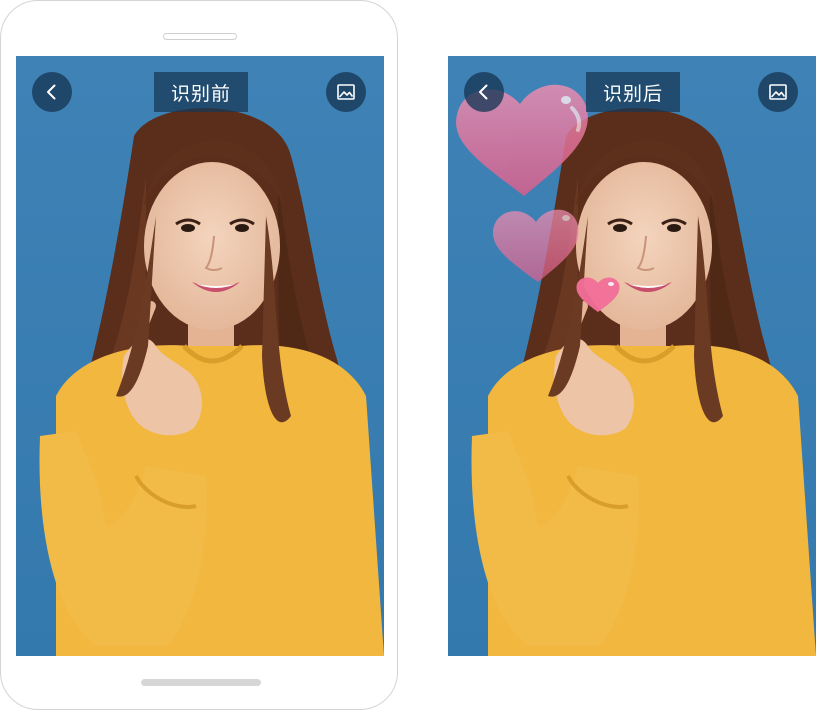  Describe the element at coordinates (201, 682) in the screenshot. I see `home-indicator` at that location.